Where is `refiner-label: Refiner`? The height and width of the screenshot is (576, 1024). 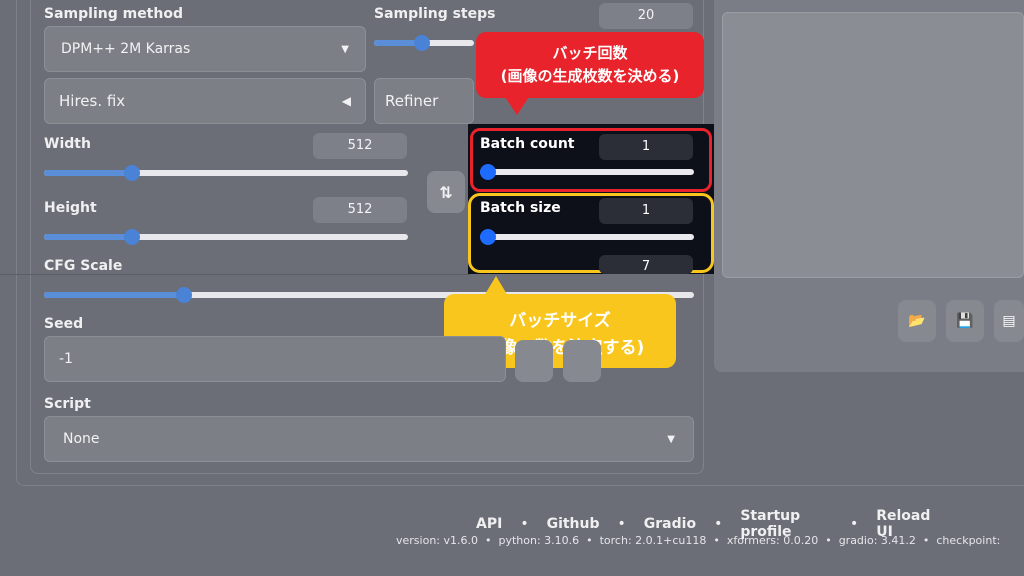
refiner-label: Refiner is located at coordinates (412, 101).